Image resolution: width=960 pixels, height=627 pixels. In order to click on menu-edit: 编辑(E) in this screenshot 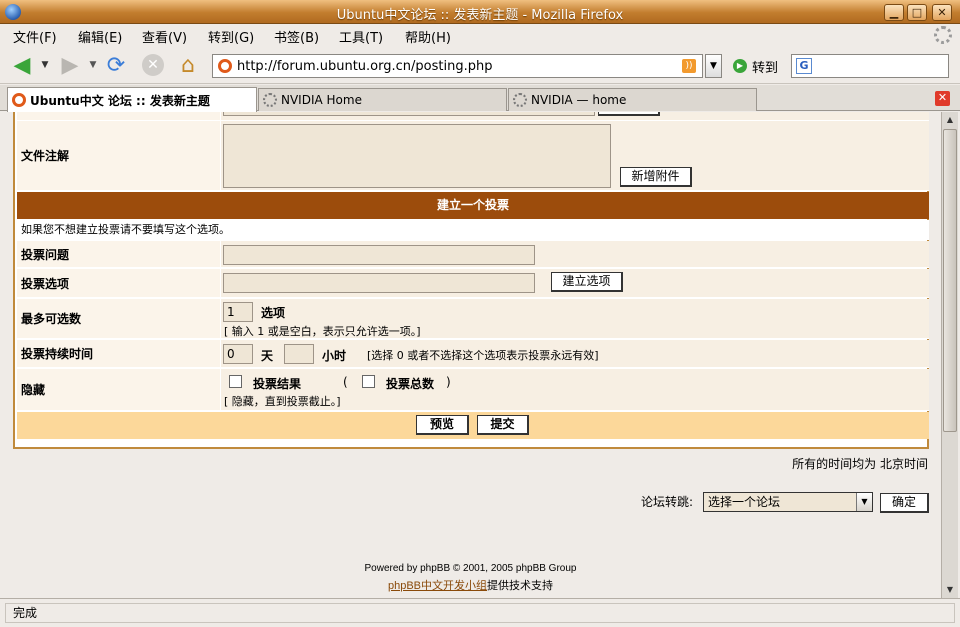, I will do `click(100, 36)`.